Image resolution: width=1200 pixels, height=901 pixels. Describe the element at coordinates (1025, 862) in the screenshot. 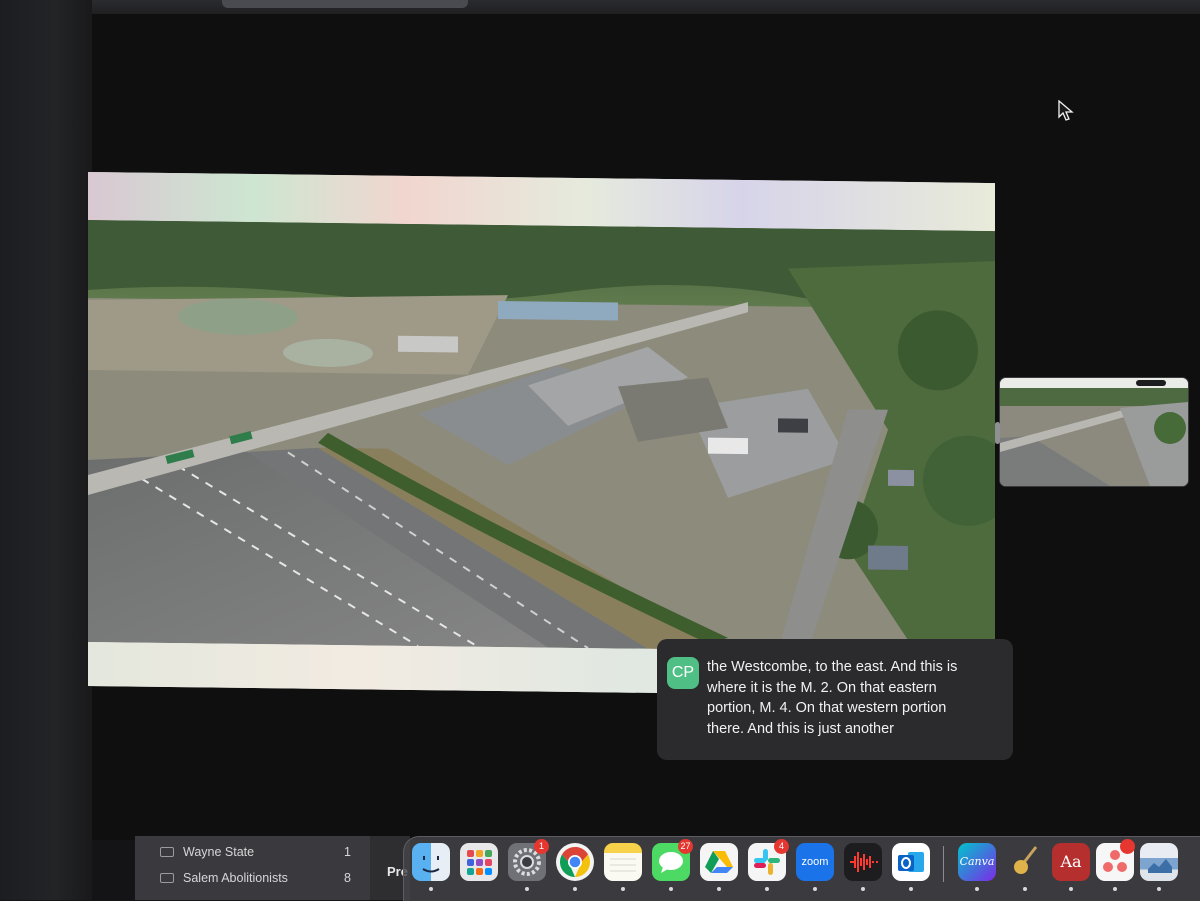

I see `comet-icon` at that location.